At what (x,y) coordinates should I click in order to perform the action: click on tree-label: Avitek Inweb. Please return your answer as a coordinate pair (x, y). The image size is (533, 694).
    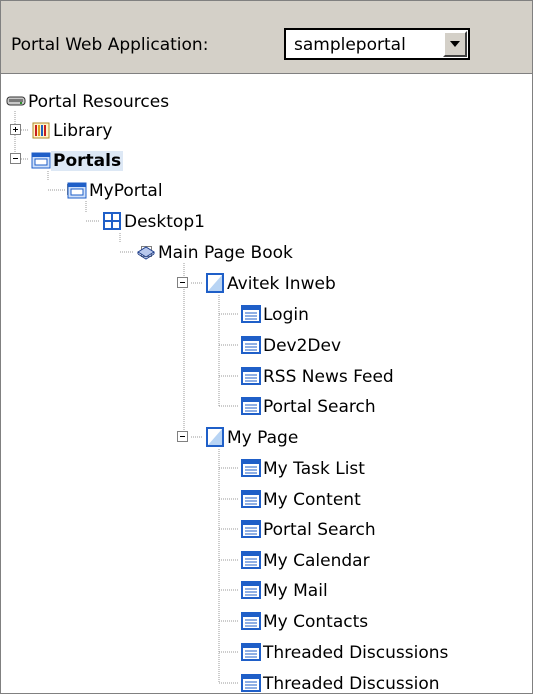
    Looking at the image, I should click on (281, 284).